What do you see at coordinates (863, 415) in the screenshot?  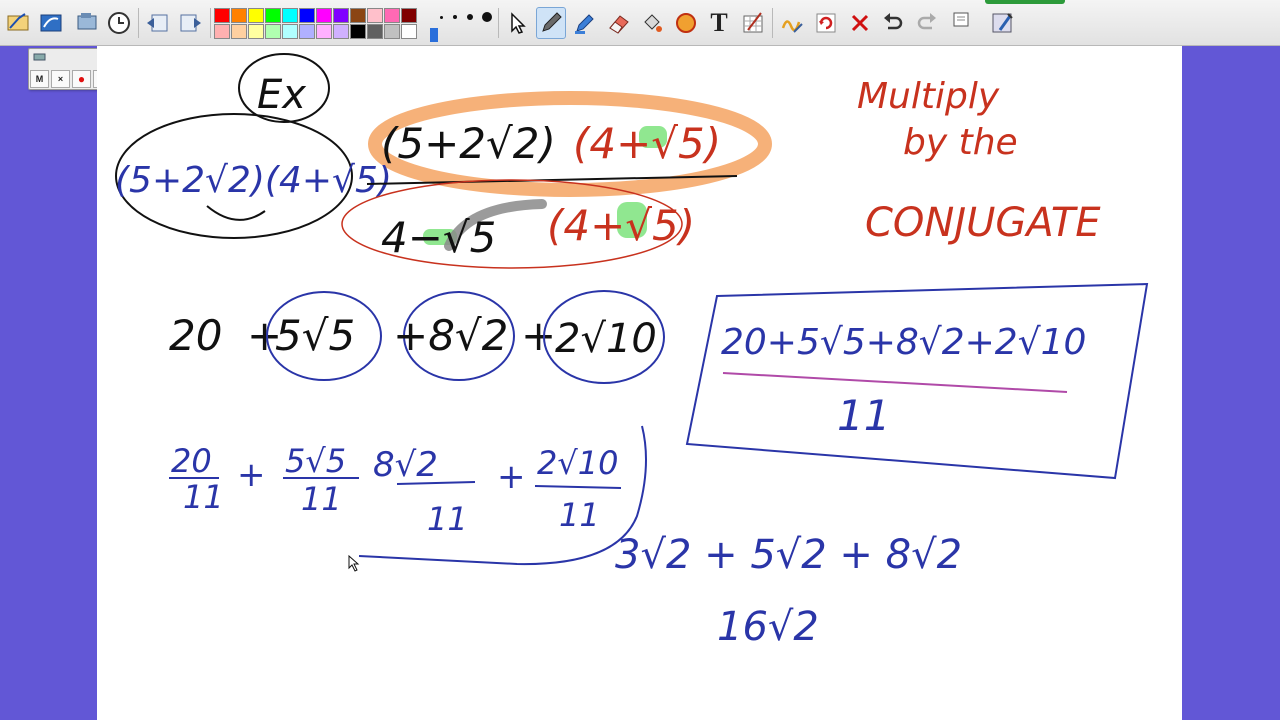 I see `boxed-denominator: 11` at bounding box center [863, 415].